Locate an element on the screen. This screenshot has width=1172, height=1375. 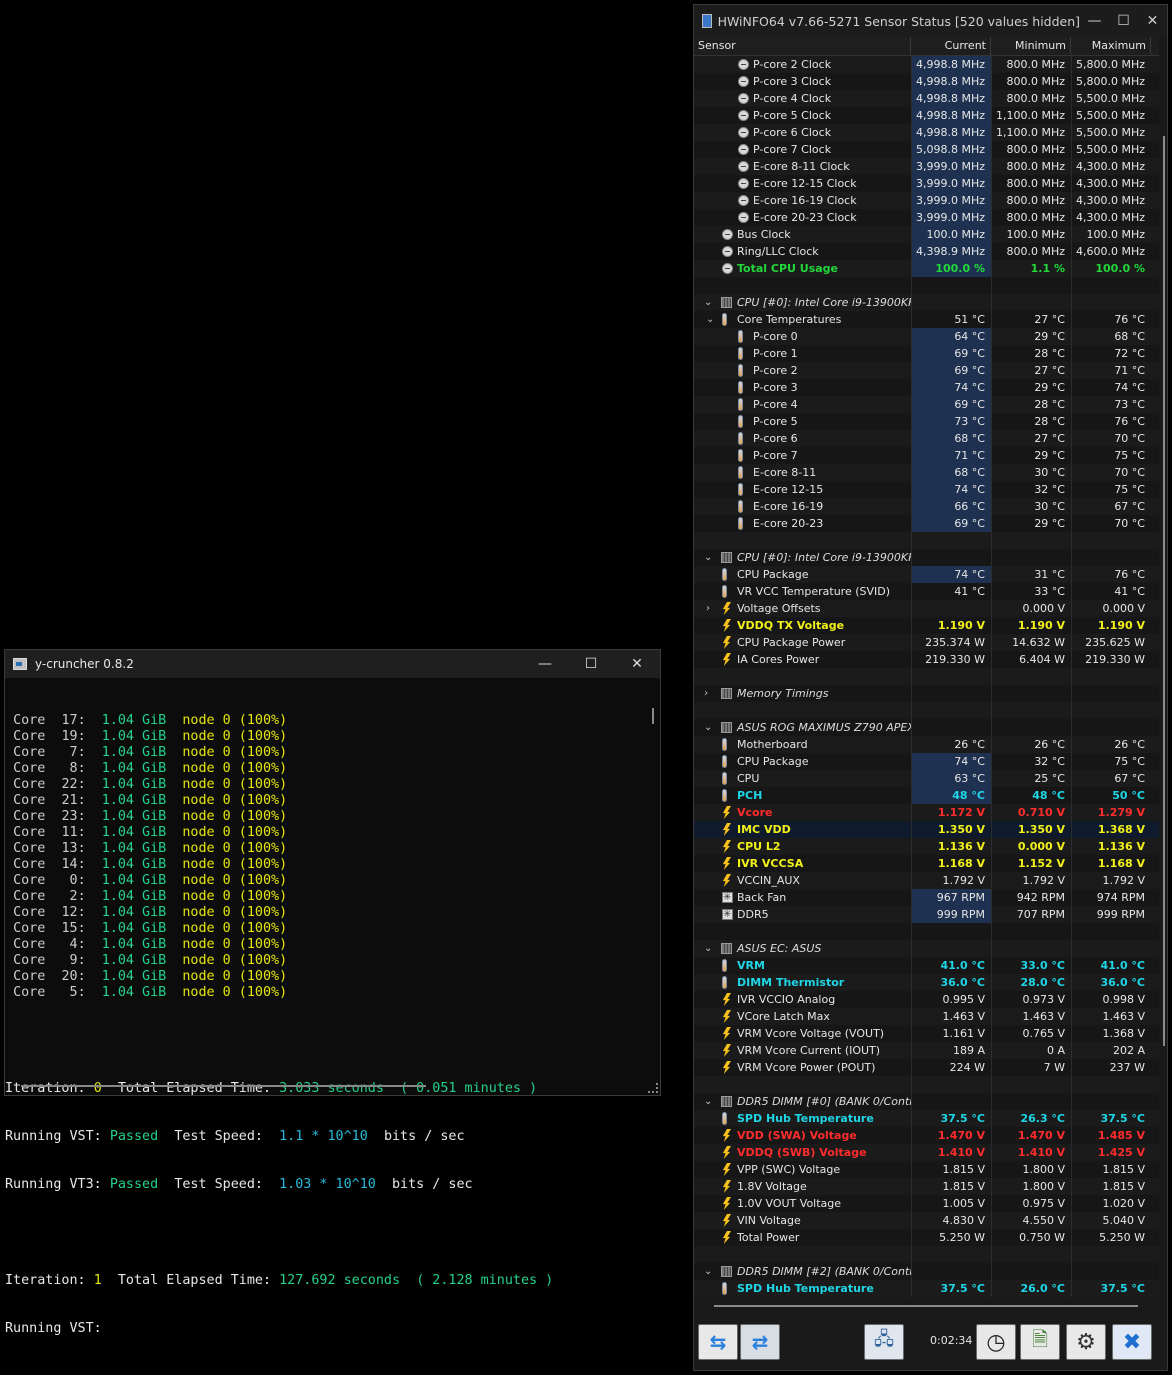
sensor-row: PCH 48 °C 48 °C 50 °C is located at coordinates (926, 795).